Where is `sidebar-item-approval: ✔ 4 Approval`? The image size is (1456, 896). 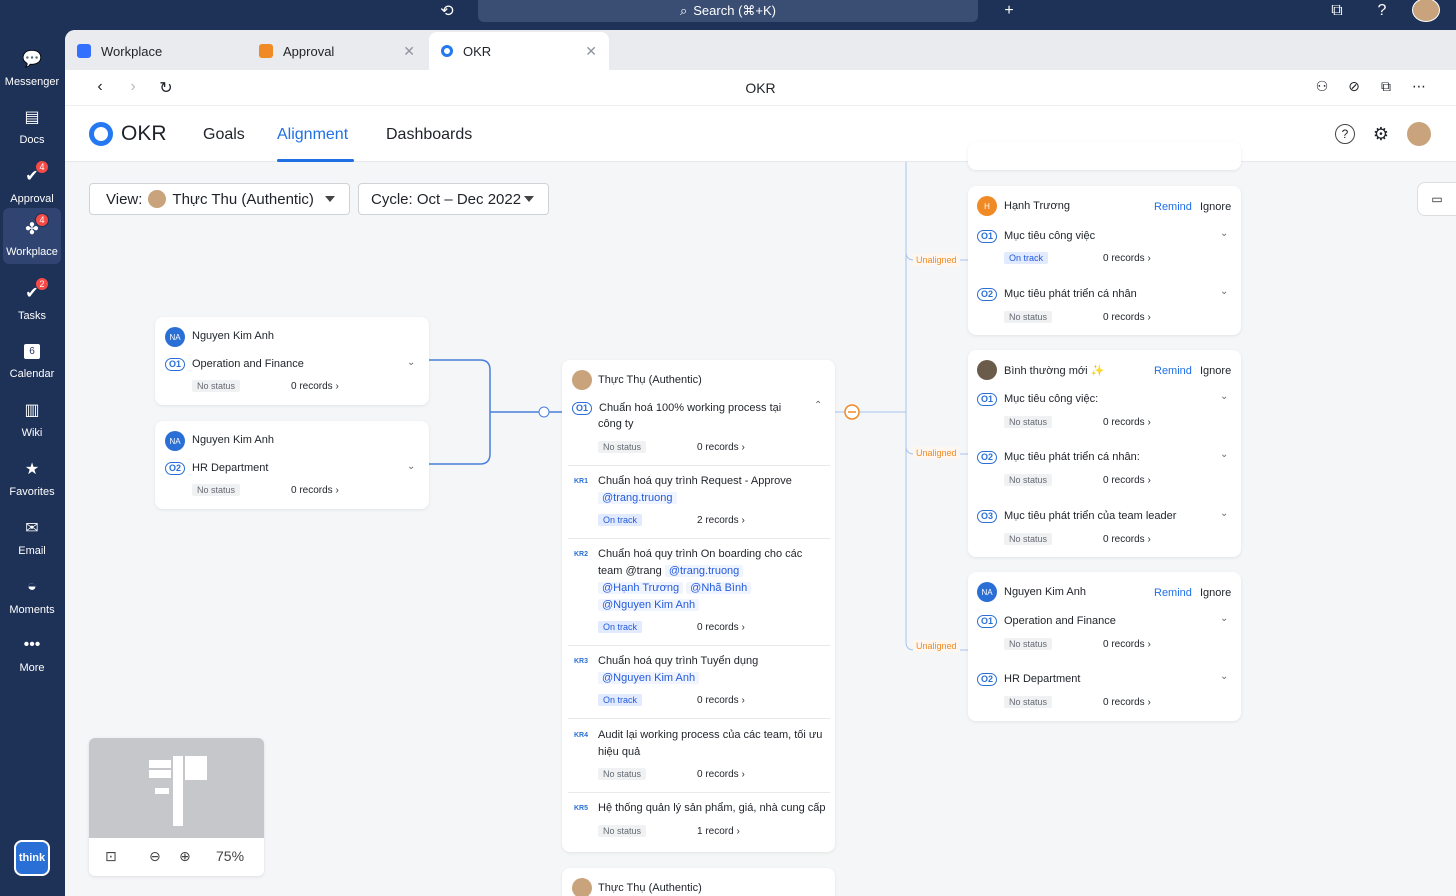 sidebar-item-approval: ✔ 4 Approval is located at coordinates (32, 183).